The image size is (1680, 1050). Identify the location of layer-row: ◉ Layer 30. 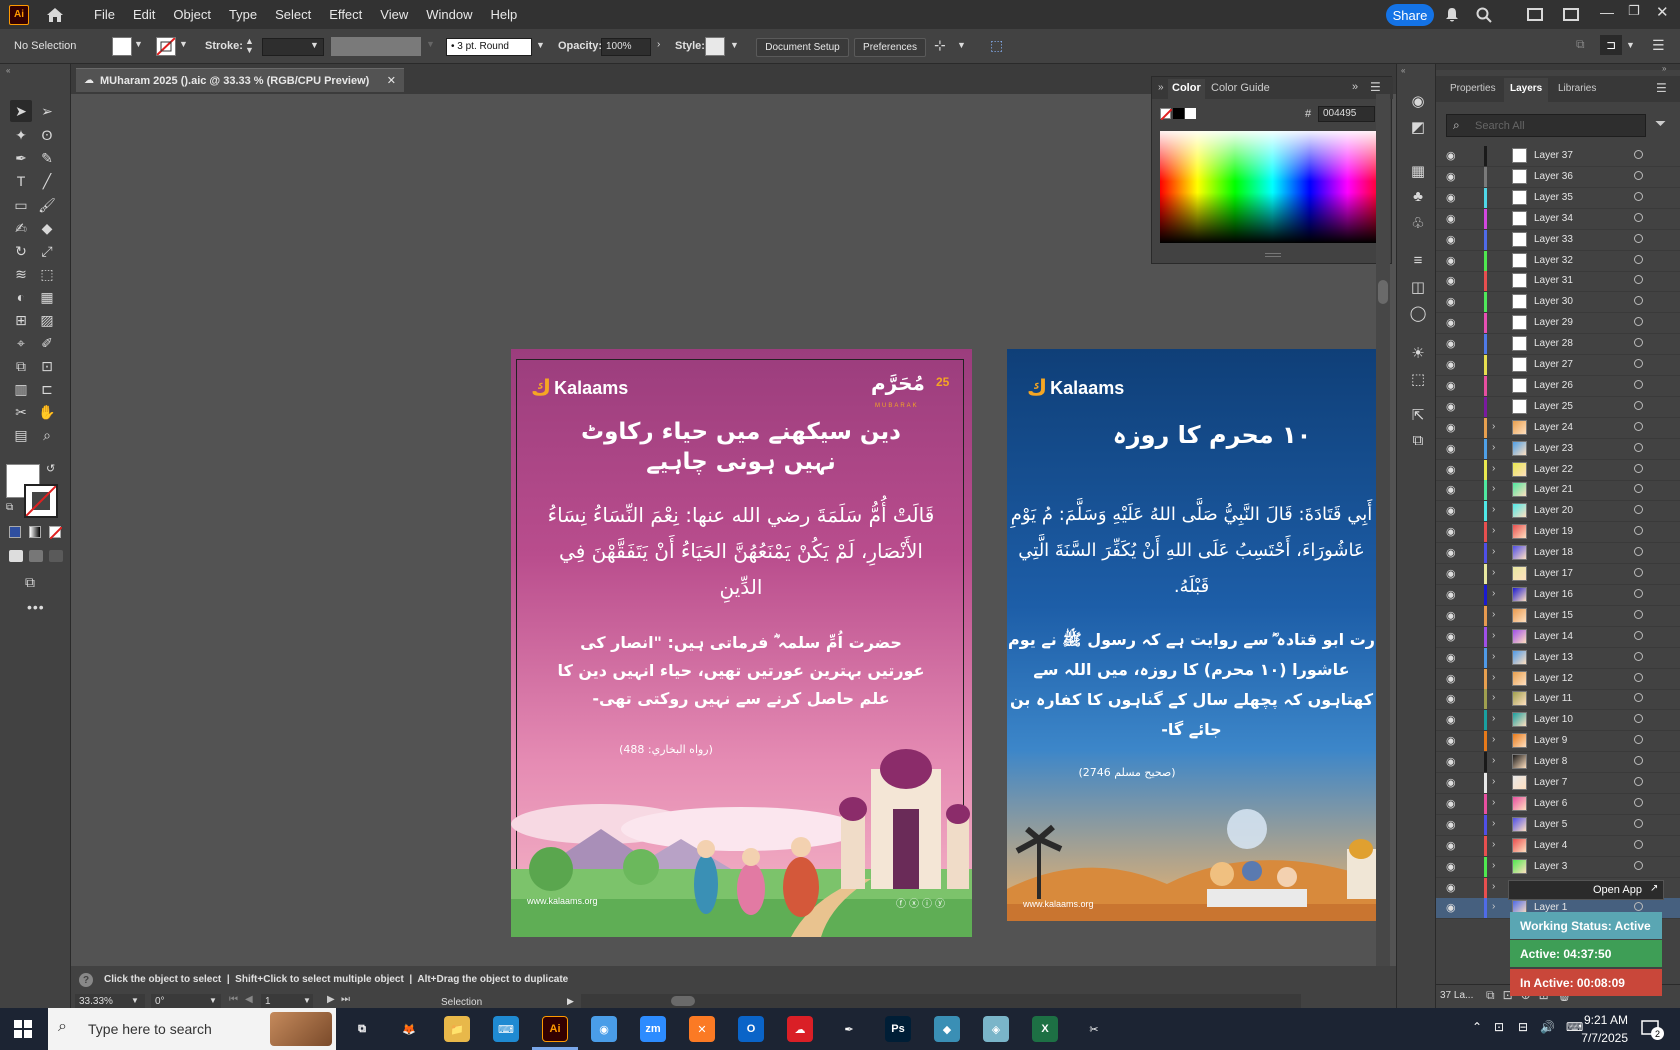
(1558, 303).